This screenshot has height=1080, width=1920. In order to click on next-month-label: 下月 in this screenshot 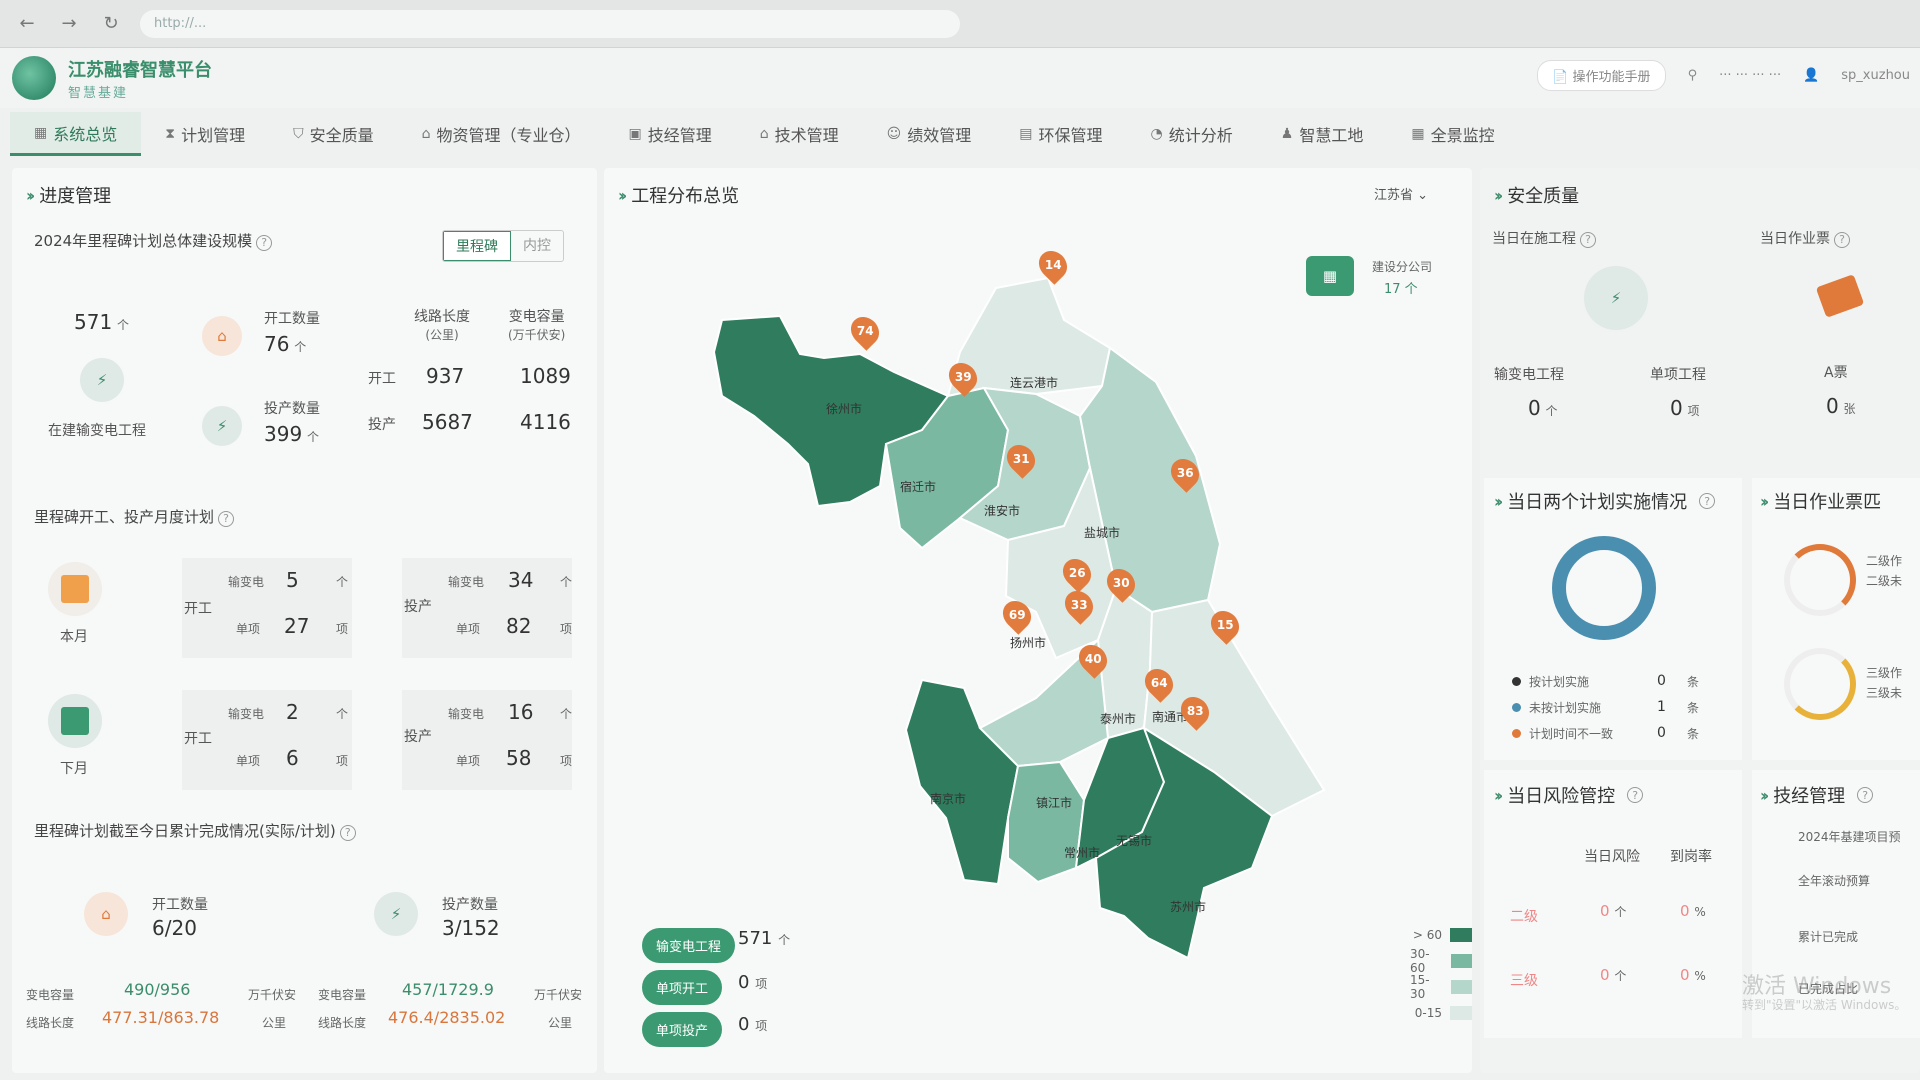, I will do `click(74, 769)`.